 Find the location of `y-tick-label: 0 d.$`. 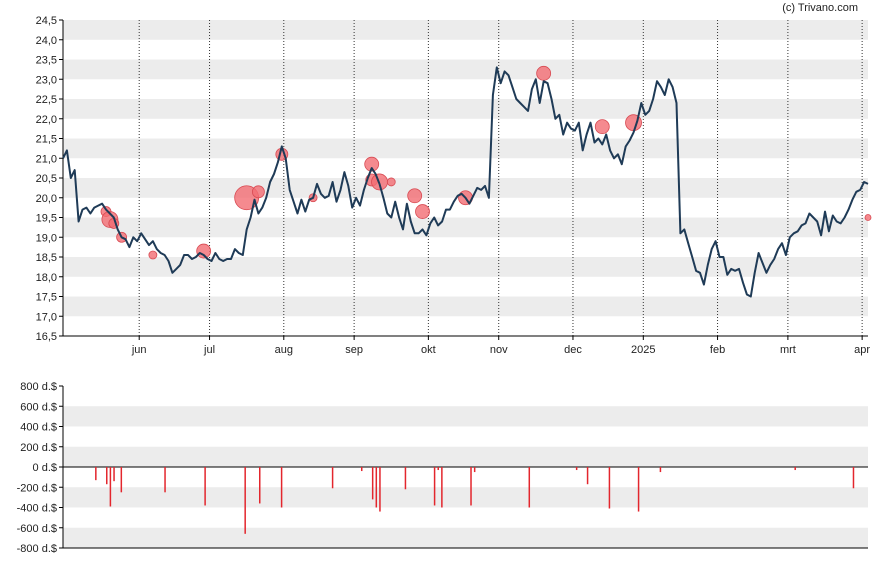

y-tick-label: 0 d.$ is located at coordinates (45, 468).